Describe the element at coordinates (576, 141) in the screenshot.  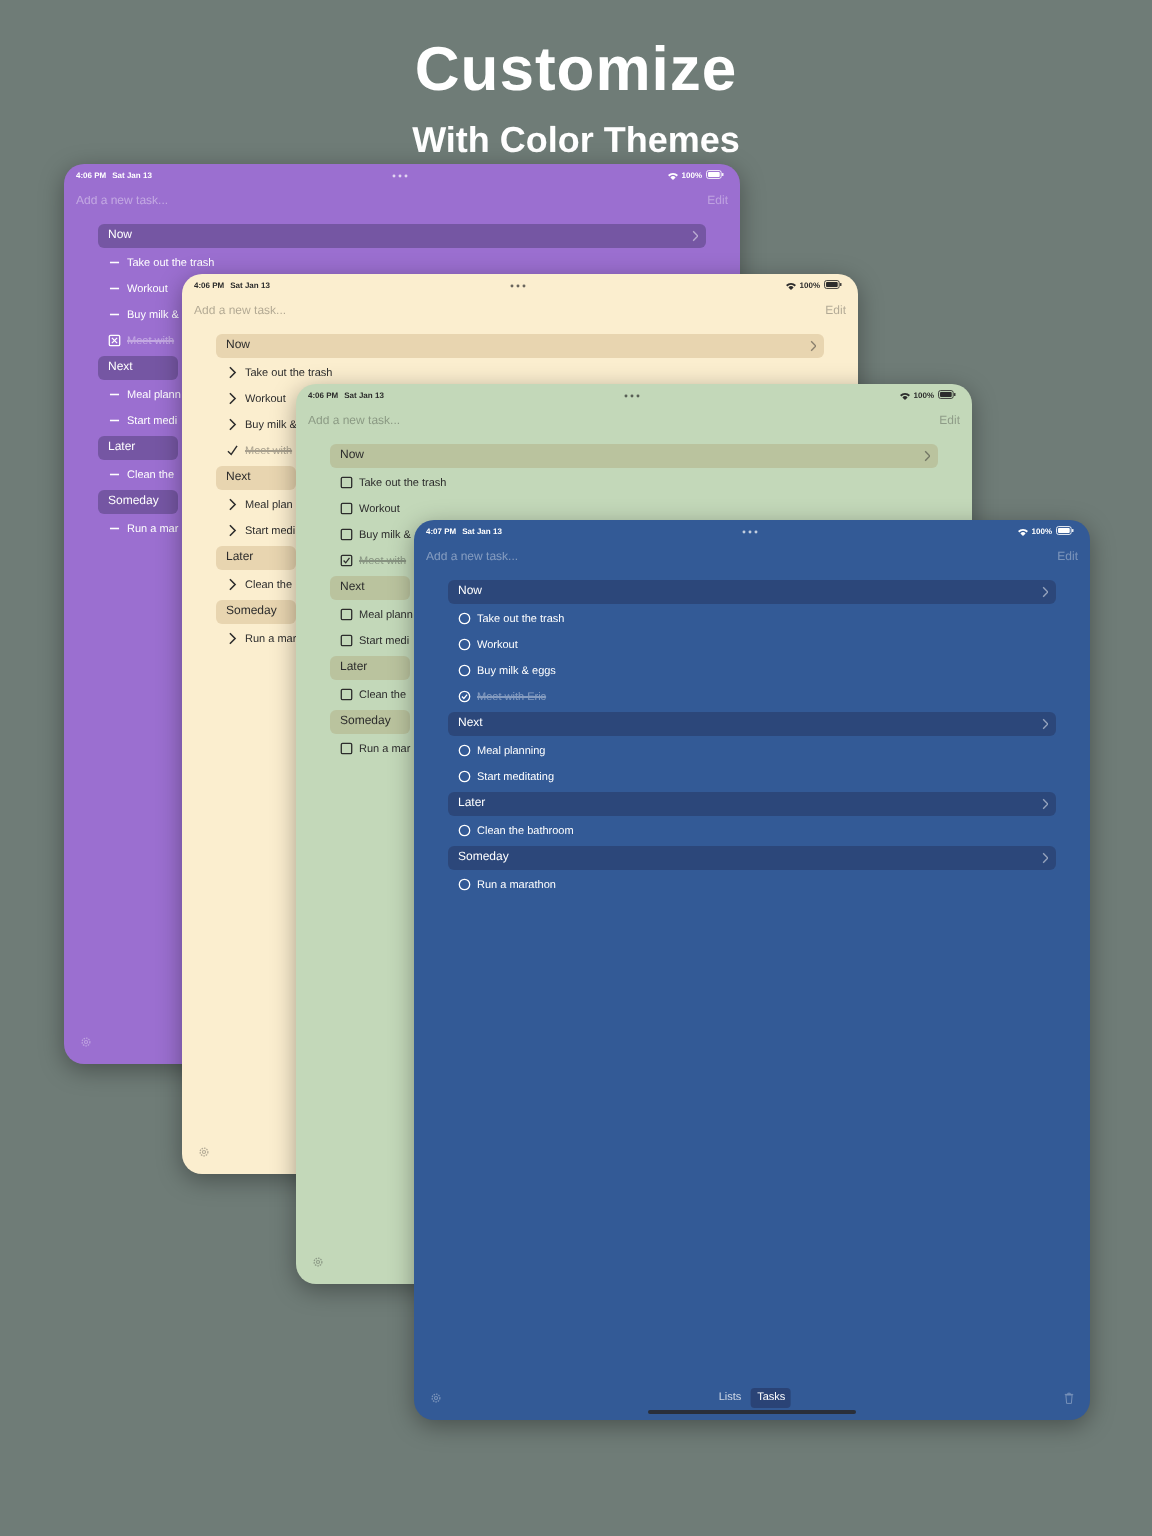
I see `promo-subtitle: With Color Themes` at that location.